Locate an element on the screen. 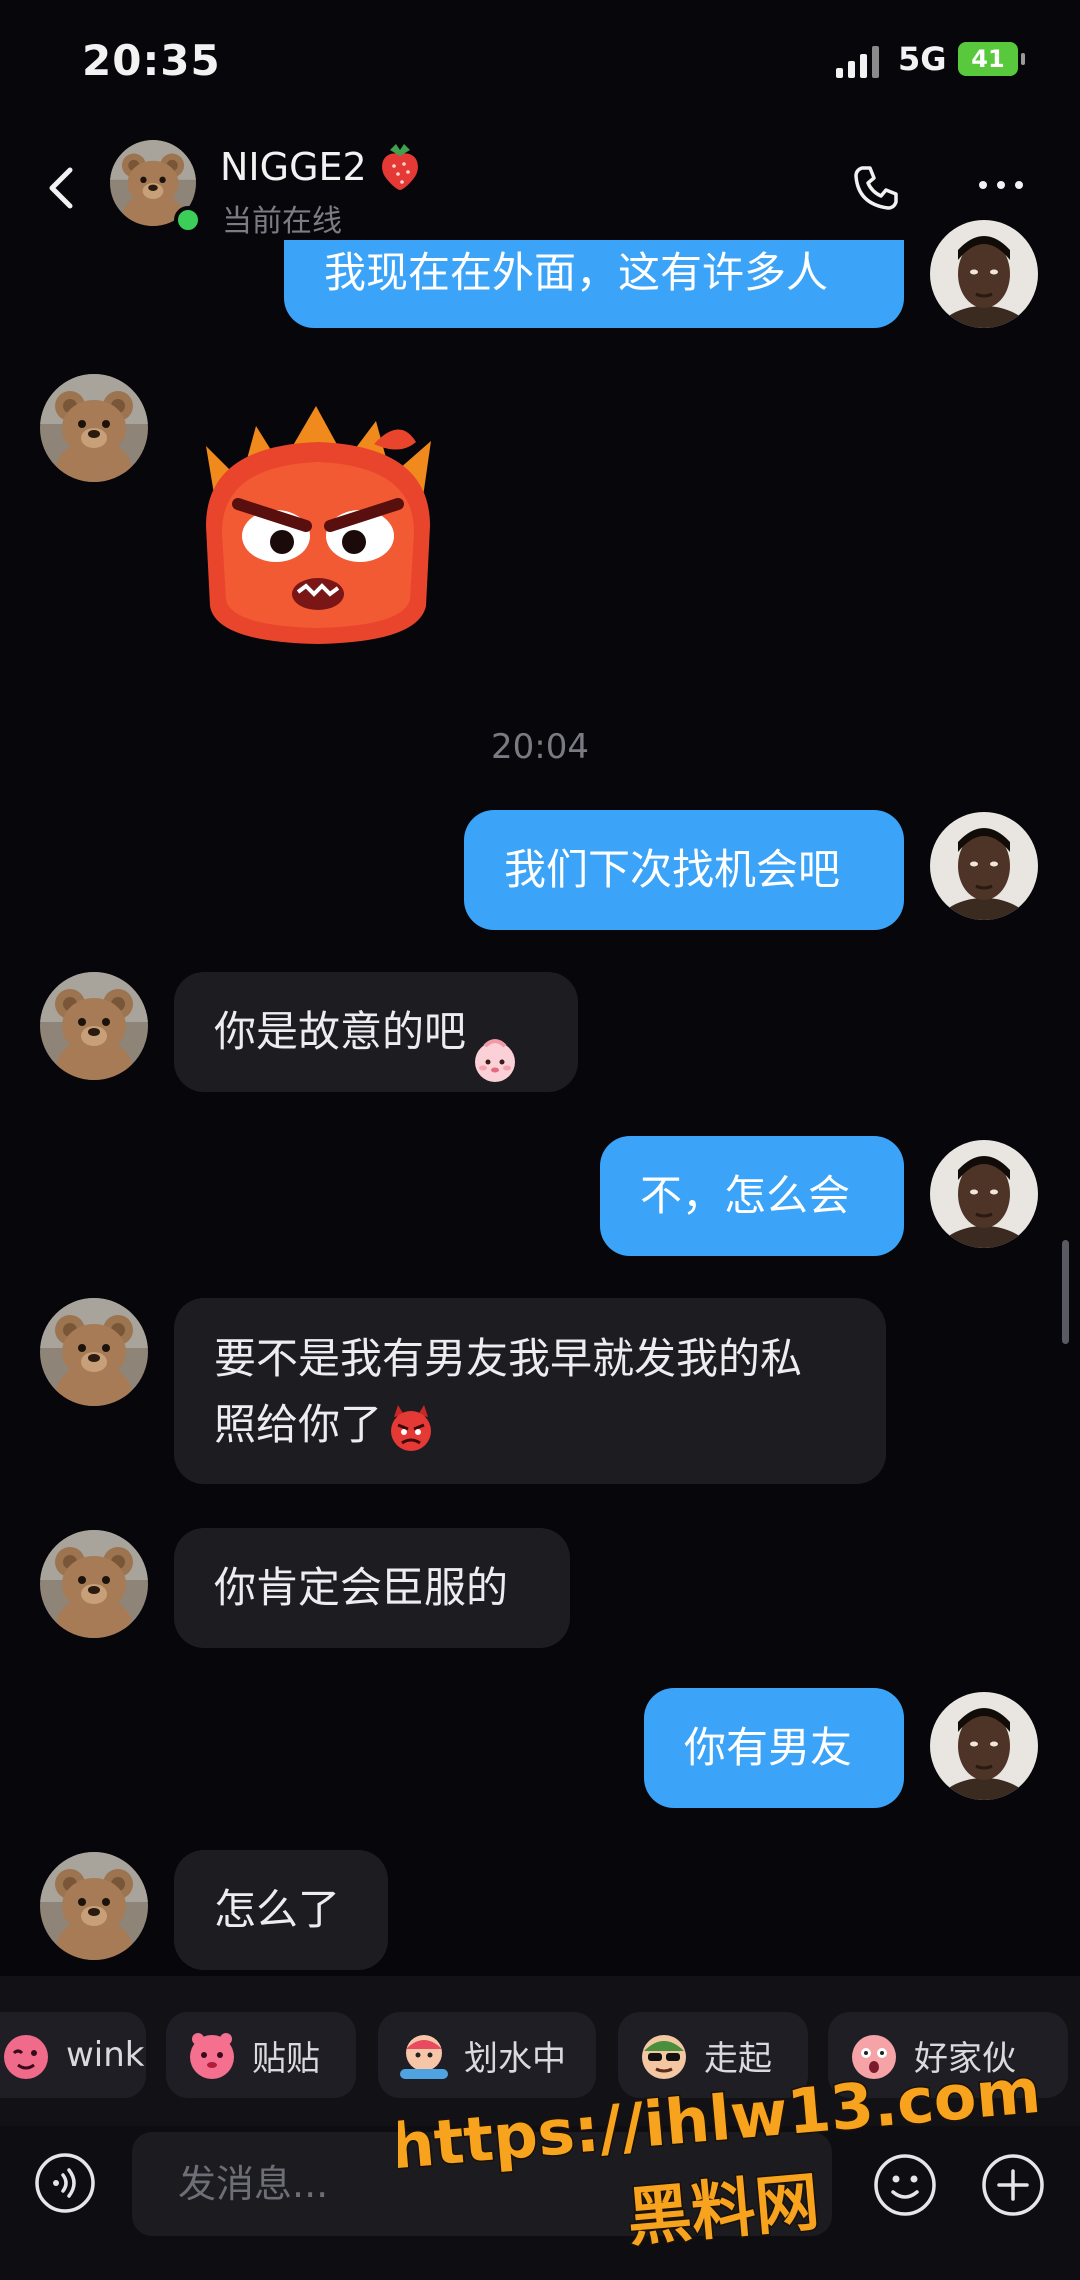  message-bubble-outgoing: 我们下次找机会吧 is located at coordinates (684, 870).